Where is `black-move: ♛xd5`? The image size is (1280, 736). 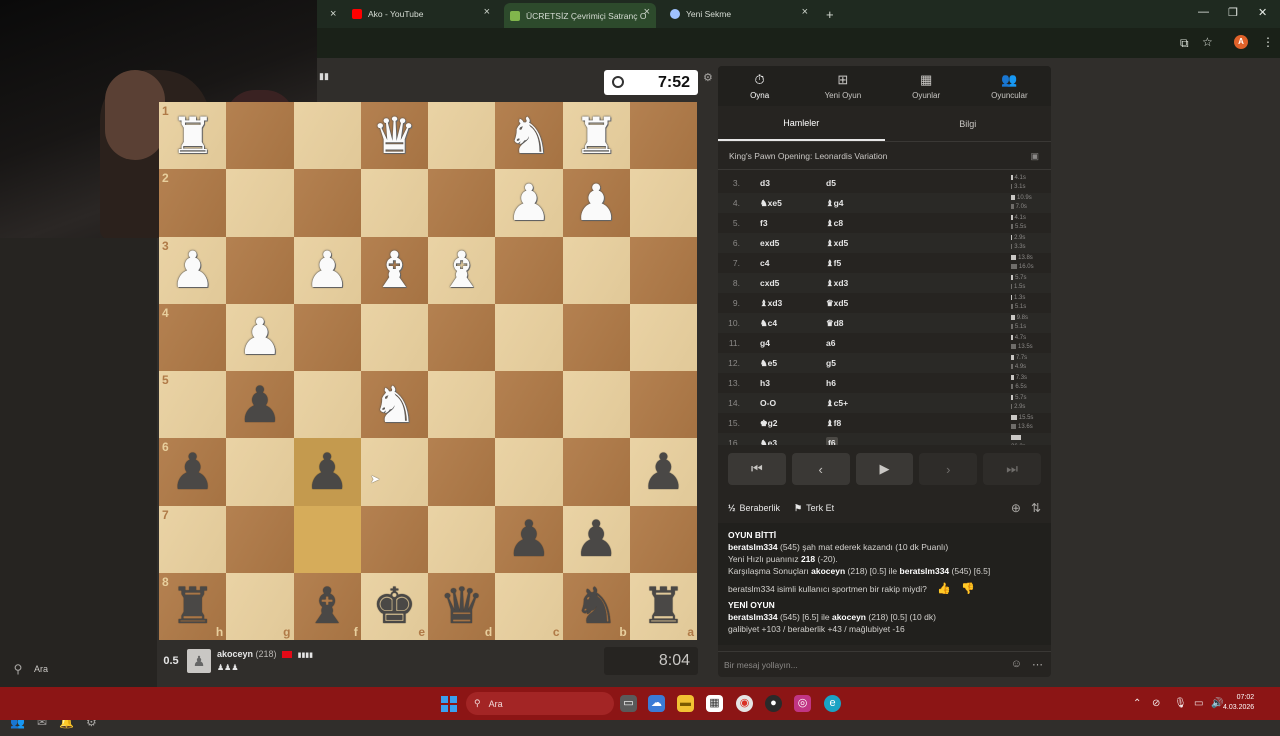
black-move: ♛xd5 is located at coordinates (859, 303).